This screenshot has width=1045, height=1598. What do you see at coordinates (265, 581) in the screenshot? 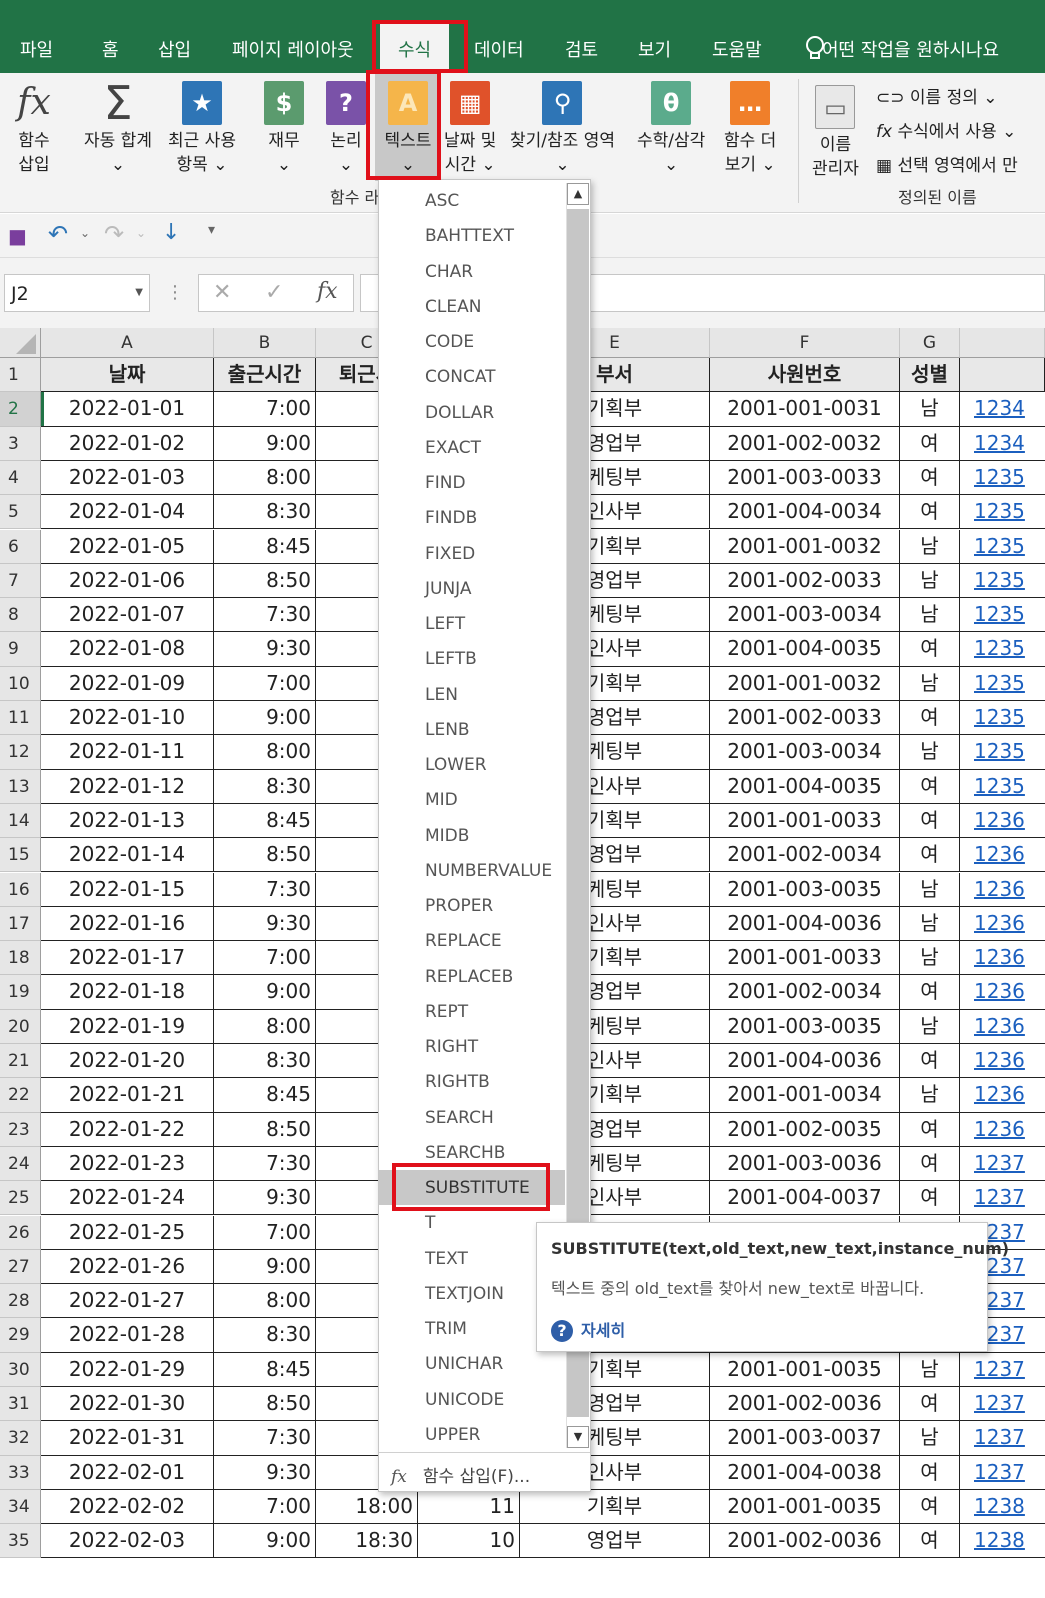
I see `table-cell: 8:50` at bounding box center [265, 581].